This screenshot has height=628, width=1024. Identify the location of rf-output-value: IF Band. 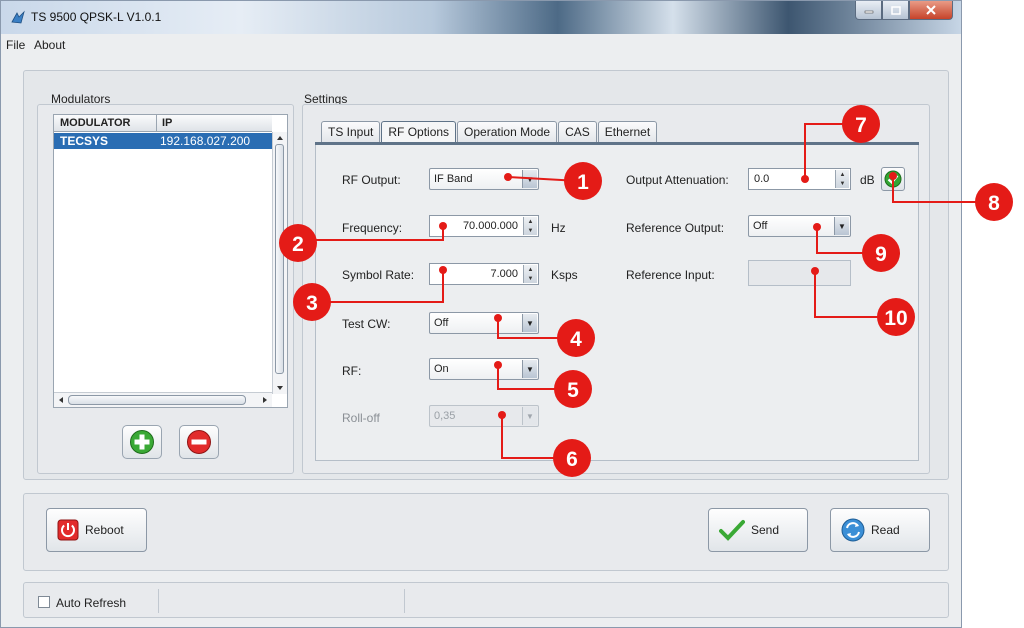
(453, 179).